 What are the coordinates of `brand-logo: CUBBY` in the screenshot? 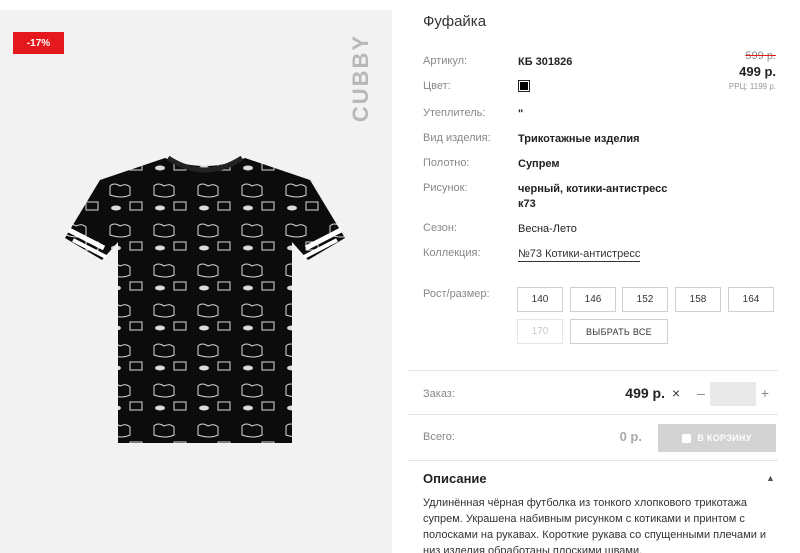 It's located at (361, 78).